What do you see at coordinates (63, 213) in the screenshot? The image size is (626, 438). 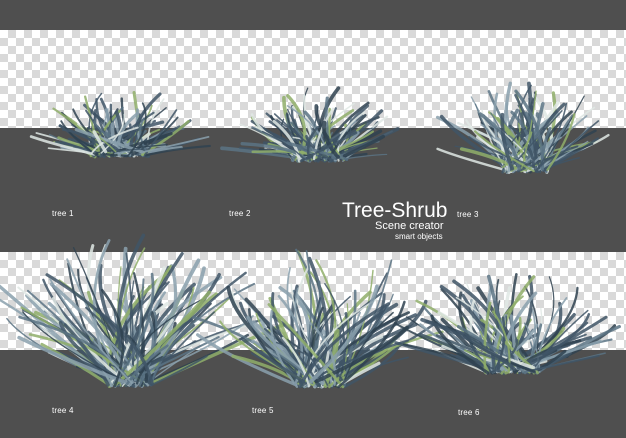 I see `label-tree-1: tree 1` at bounding box center [63, 213].